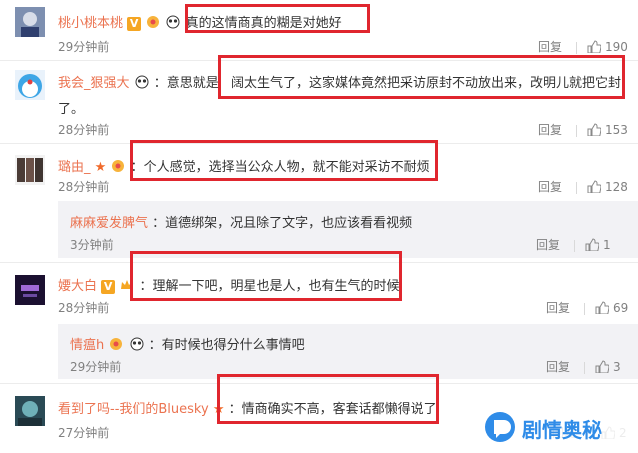 The width and height of the screenshot is (638, 453). What do you see at coordinates (562, 430) in the screenshot?
I see `watermark-text: 剧情奥秘` at bounding box center [562, 430].